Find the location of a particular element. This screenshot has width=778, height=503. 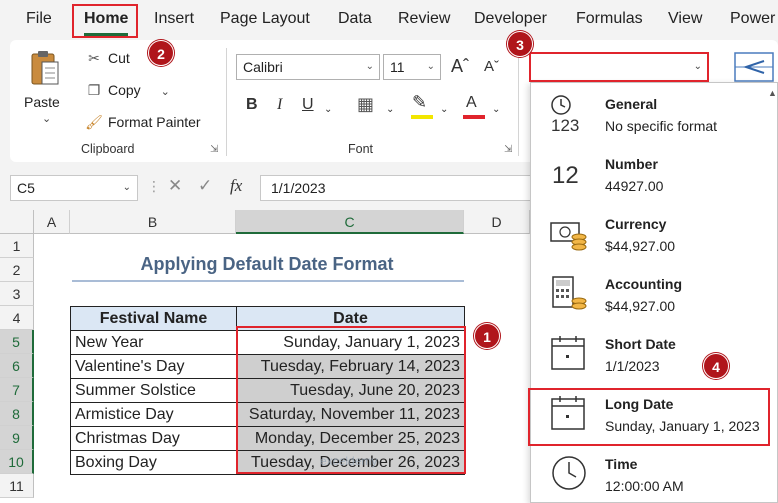

row-header: 9 is located at coordinates (17, 438).